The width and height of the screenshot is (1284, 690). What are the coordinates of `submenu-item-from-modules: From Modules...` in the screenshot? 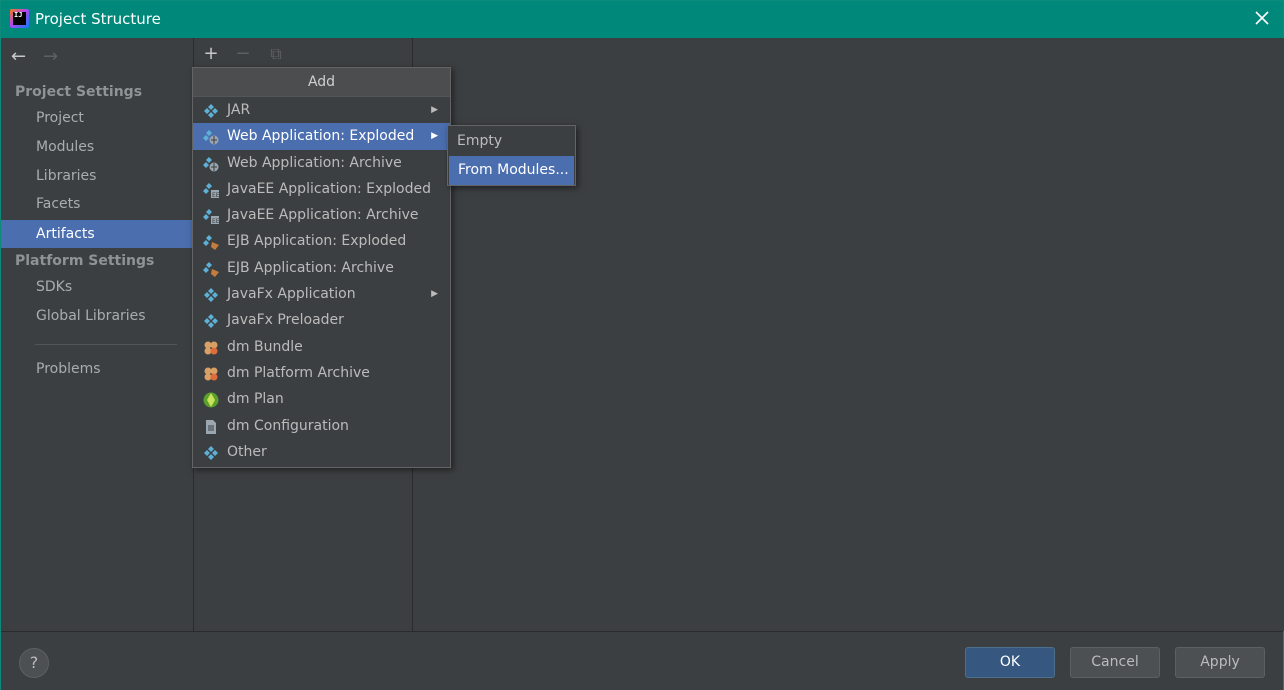 It's located at (511, 170).